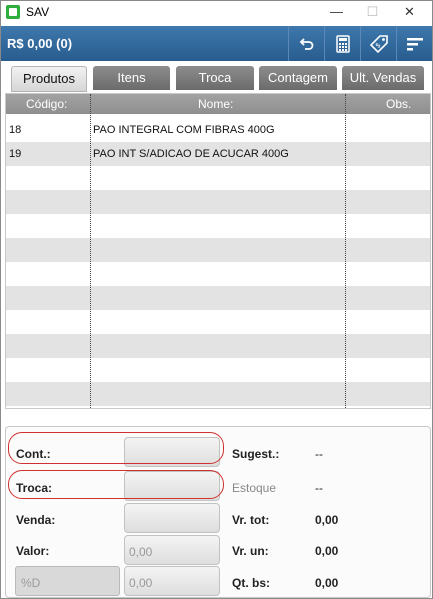 The width and height of the screenshot is (433, 599). What do you see at coordinates (336, 12) in the screenshot?
I see `minimize-button: —` at bounding box center [336, 12].